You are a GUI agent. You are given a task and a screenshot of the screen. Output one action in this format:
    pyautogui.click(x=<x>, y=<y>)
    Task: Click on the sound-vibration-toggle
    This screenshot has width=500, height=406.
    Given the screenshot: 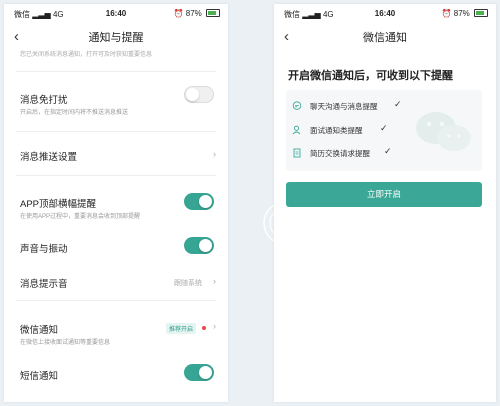 What is the action you would take?
    pyautogui.click(x=199, y=245)
    